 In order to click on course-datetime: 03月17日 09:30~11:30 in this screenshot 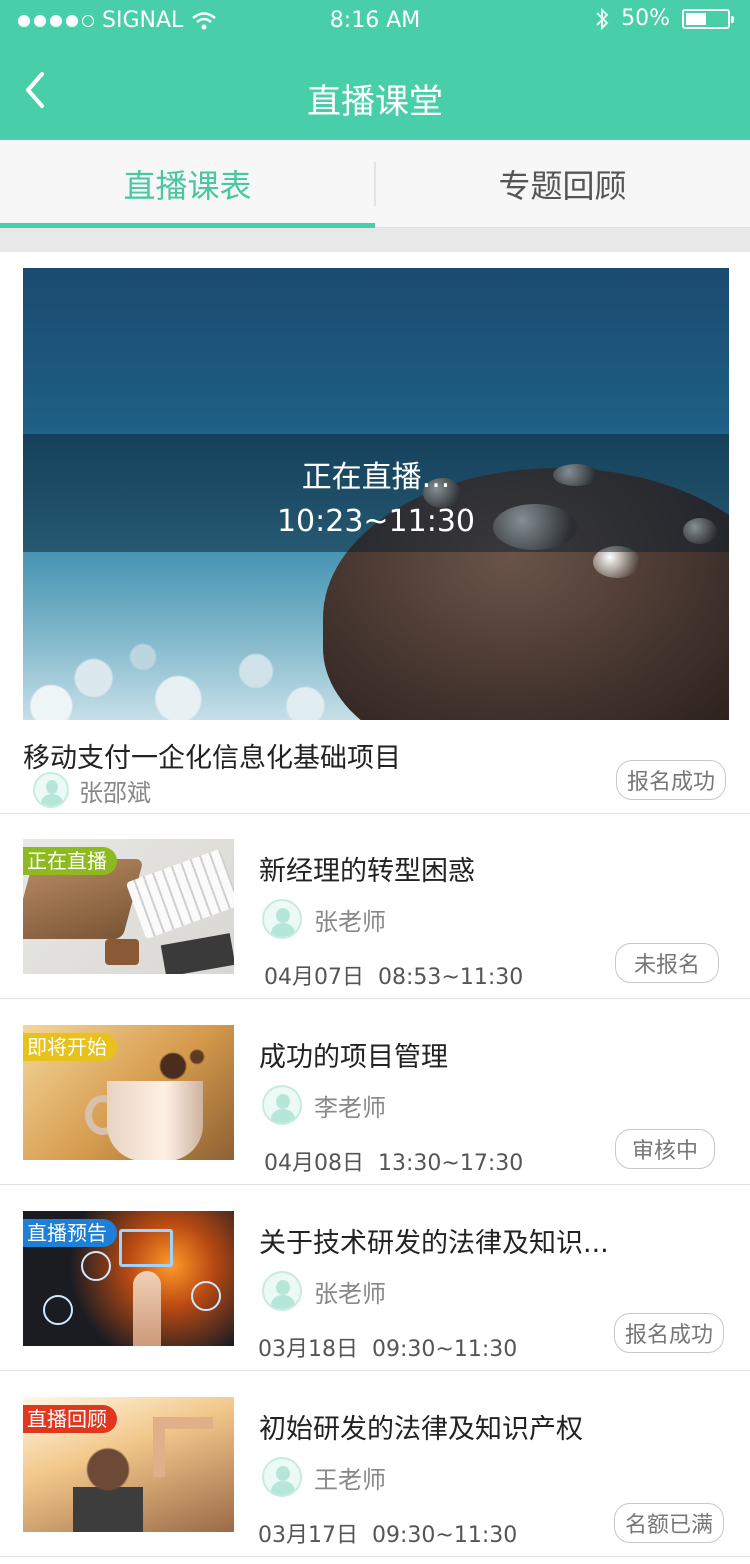, I will do `click(394, 1533)`.